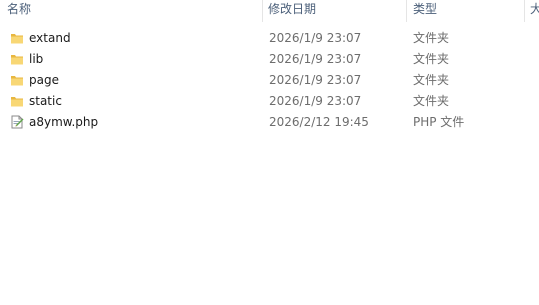 Image resolution: width=539 pixels, height=305 pixels. Describe the element at coordinates (50, 38) in the screenshot. I see `file-name: extand` at that location.